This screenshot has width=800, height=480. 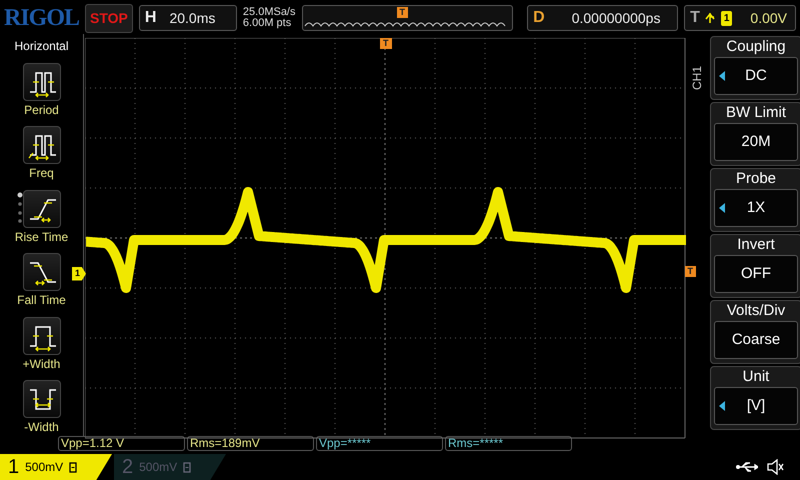 I want to click on menu-softkey: Volts/Div Coarse, so click(x=755, y=332).